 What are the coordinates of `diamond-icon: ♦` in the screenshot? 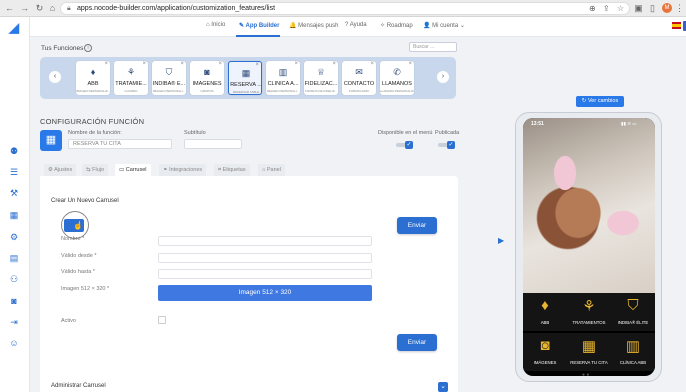 It's located at (545, 305).